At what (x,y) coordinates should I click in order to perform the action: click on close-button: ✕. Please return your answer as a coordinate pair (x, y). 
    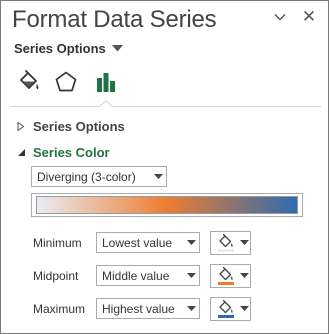
    Looking at the image, I should click on (309, 17).